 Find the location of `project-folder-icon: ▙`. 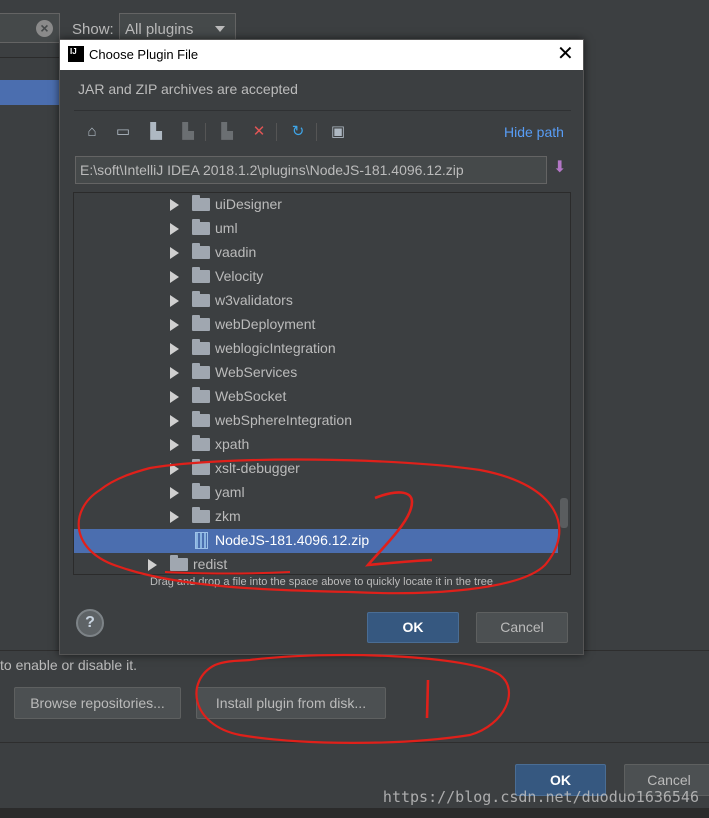

project-folder-icon: ▙ is located at coordinates (188, 132).